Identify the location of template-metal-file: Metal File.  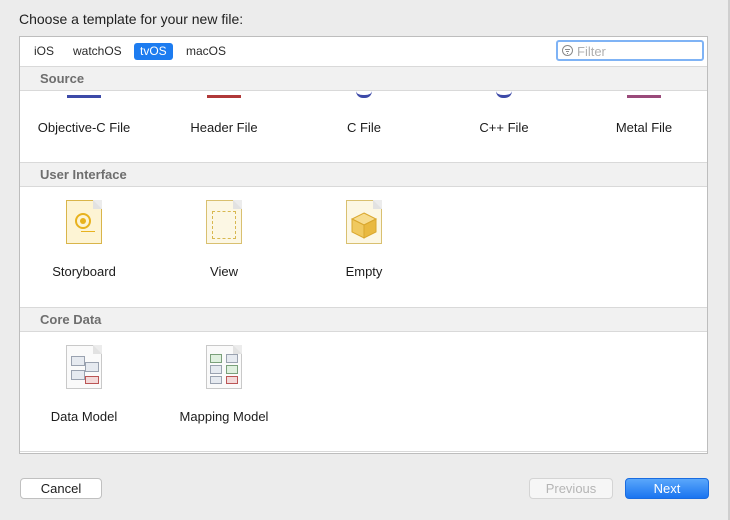
(640, 126).